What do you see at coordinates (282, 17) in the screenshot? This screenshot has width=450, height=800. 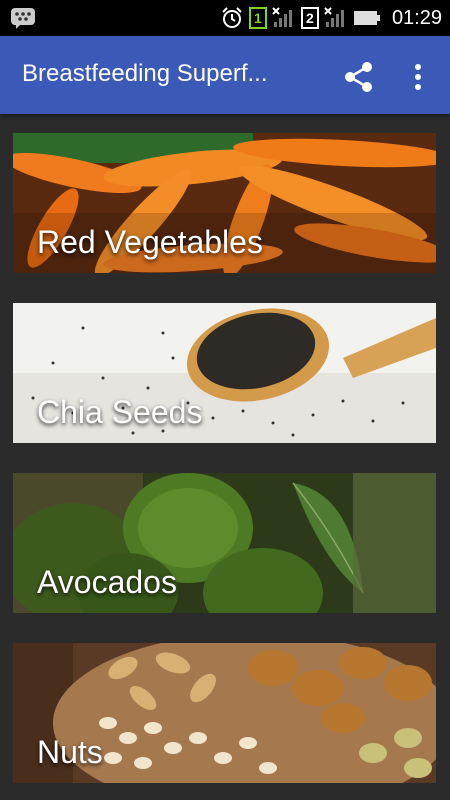 I see `sim1-signal-icon` at bounding box center [282, 17].